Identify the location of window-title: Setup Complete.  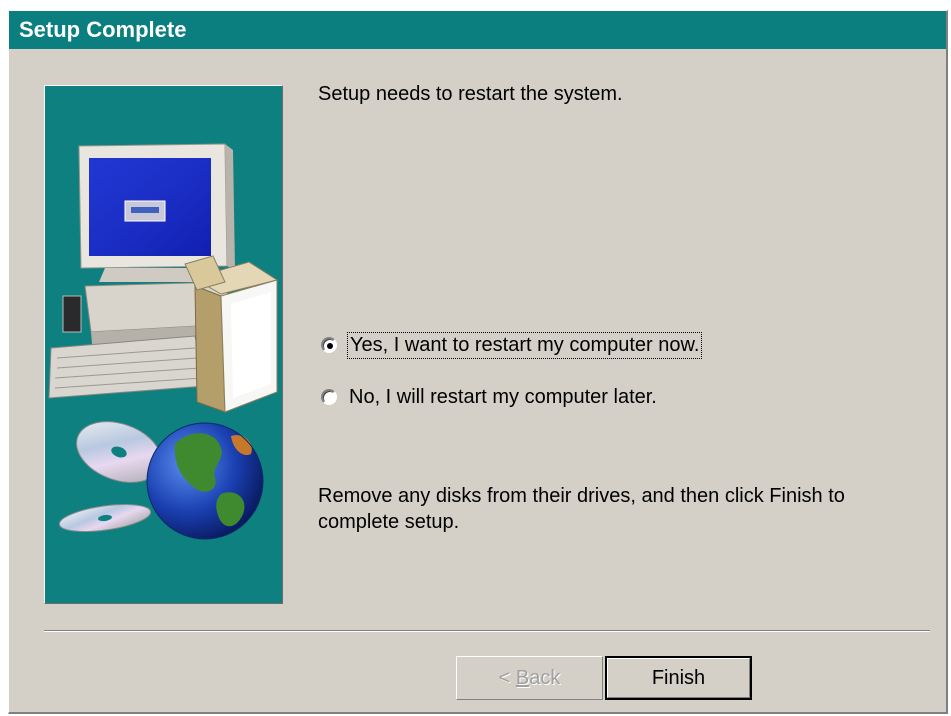
(103, 29).